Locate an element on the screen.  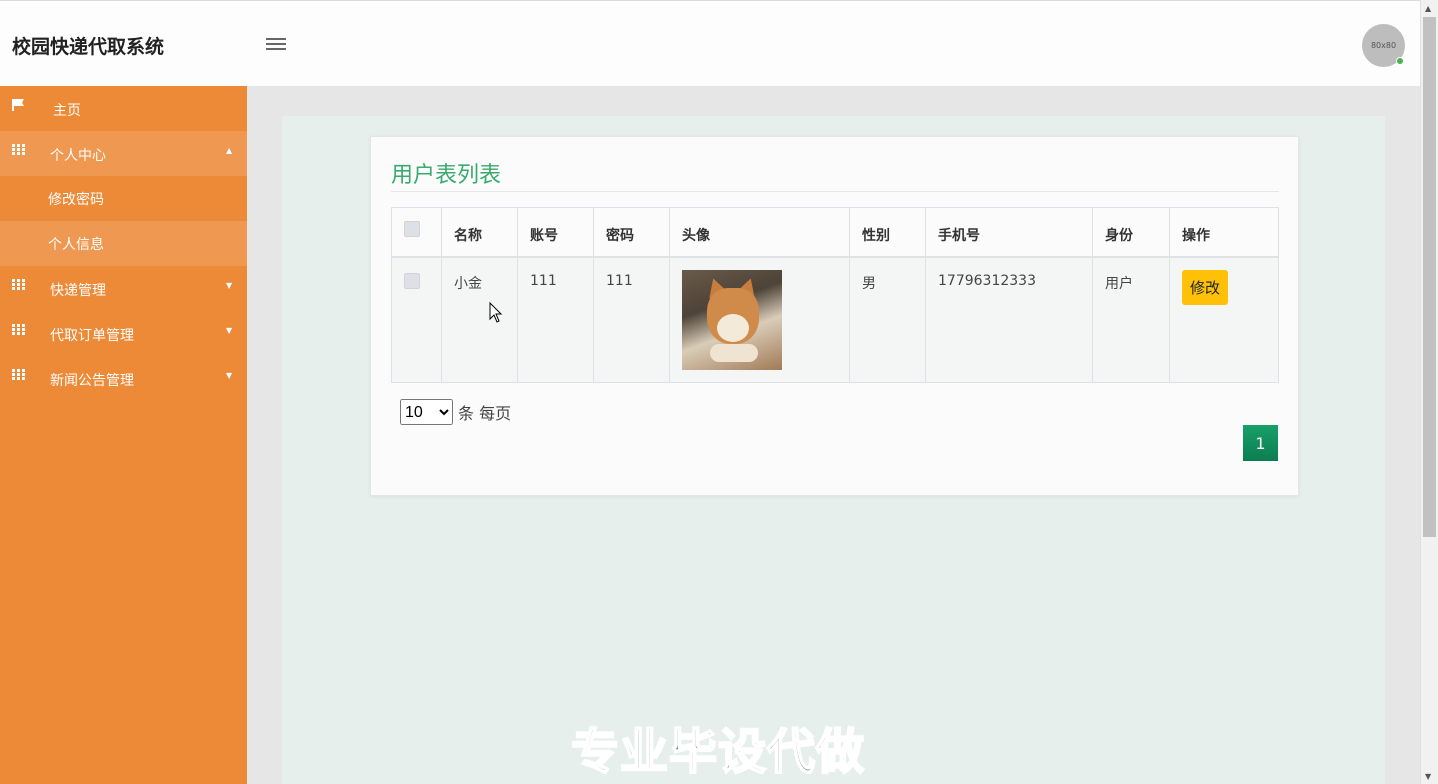
cell-role: 用户 is located at coordinates (1131, 319).